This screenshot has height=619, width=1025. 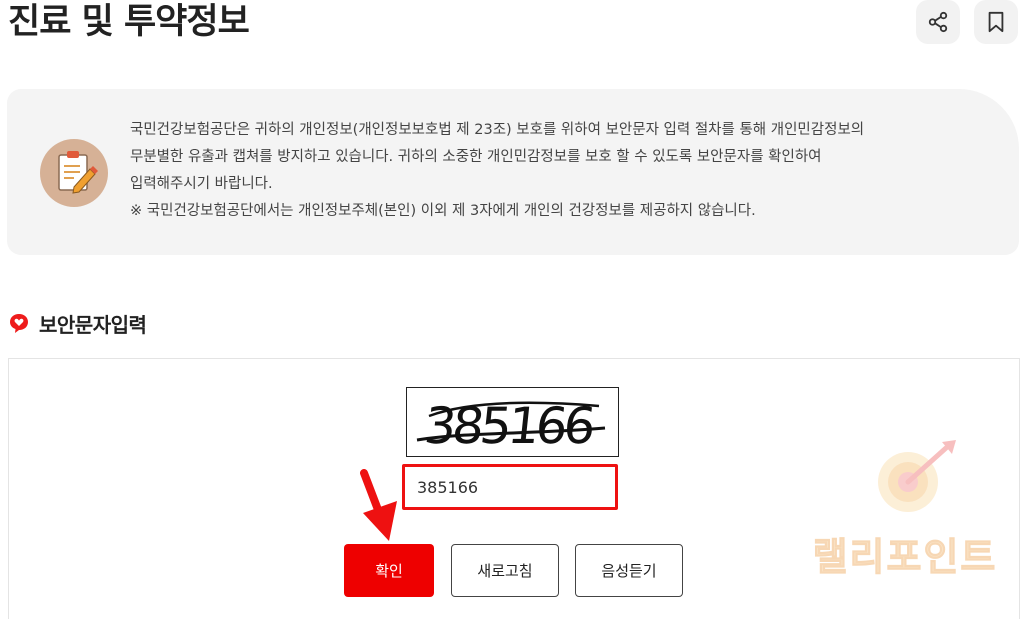 I want to click on clipboard-pencil-icon, so click(x=74, y=173).